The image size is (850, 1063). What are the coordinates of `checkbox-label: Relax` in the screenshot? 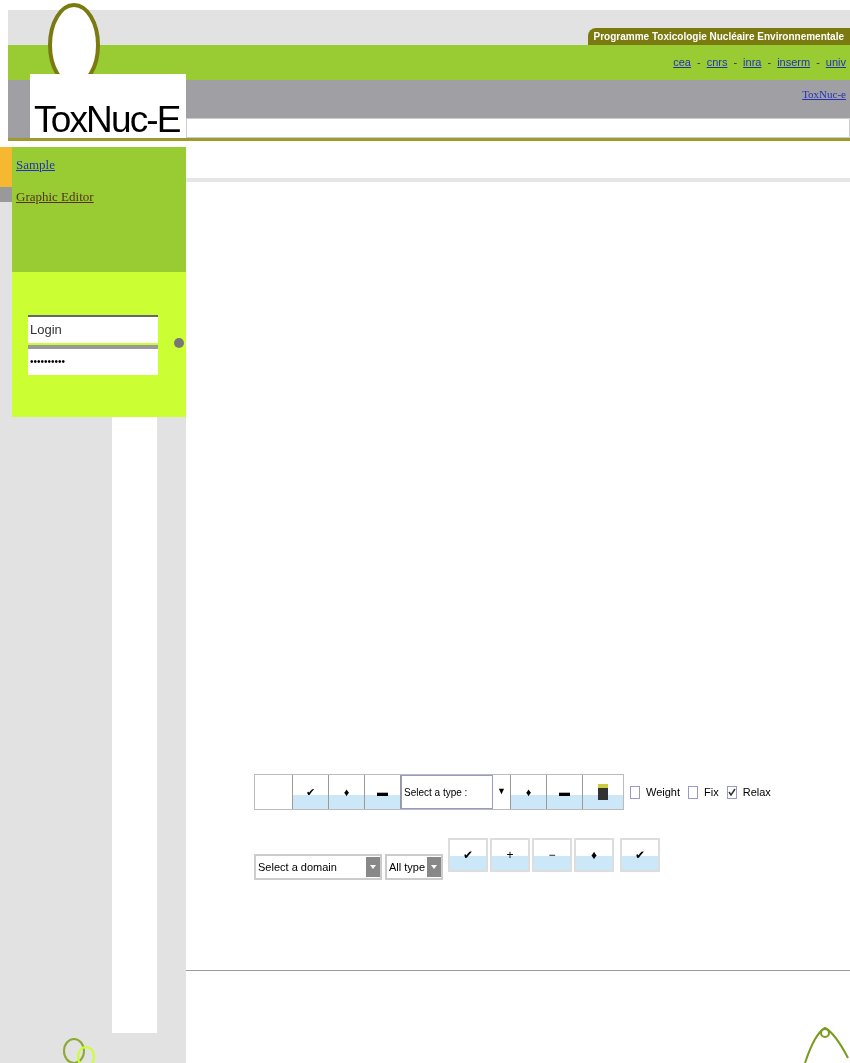 It's located at (756, 792).